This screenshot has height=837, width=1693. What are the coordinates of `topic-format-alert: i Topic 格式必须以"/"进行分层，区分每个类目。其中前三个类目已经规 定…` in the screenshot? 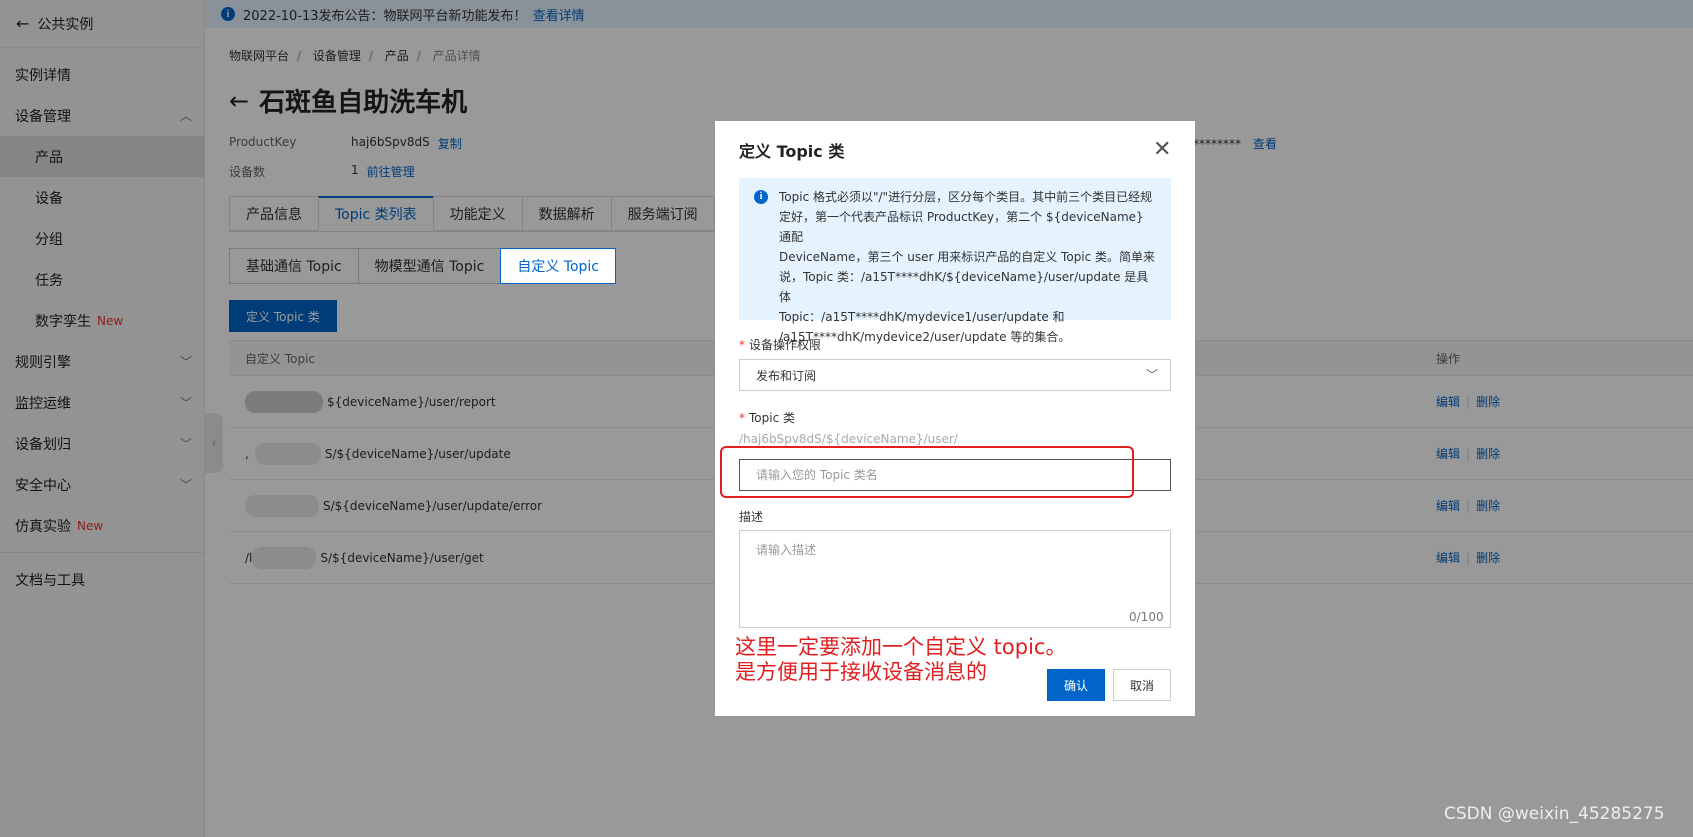 It's located at (955, 261).